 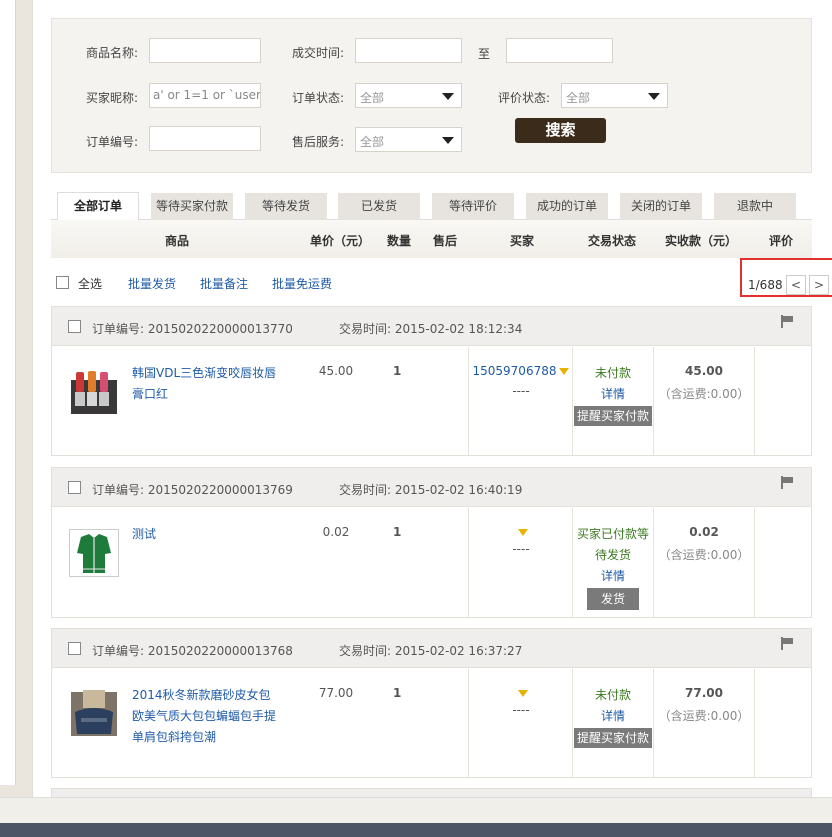 What do you see at coordinates (98, 206) in the screenshot?
I see `tab-all-orders: 全部订单` at bounding box center [98, 206].